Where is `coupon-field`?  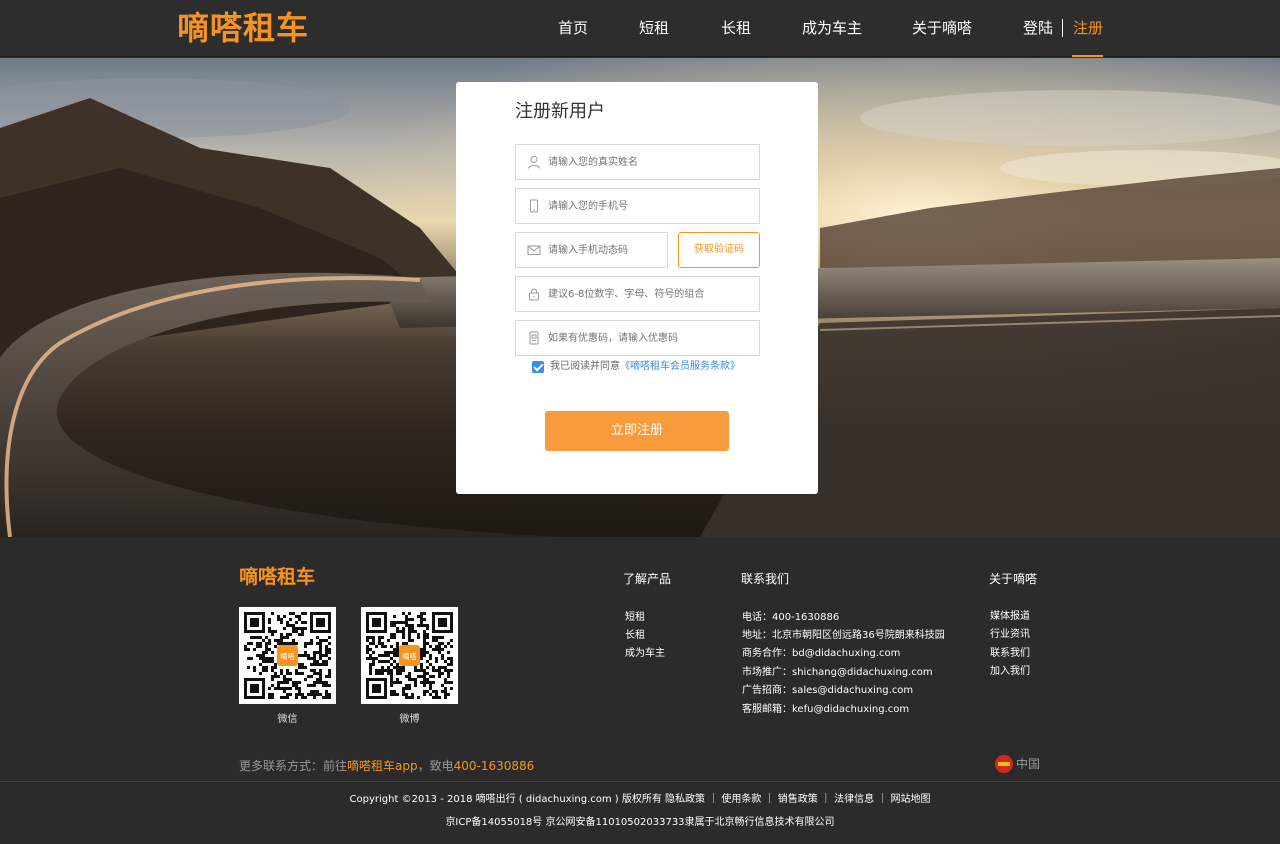 coupon-field is located at coordinates (637, 338).